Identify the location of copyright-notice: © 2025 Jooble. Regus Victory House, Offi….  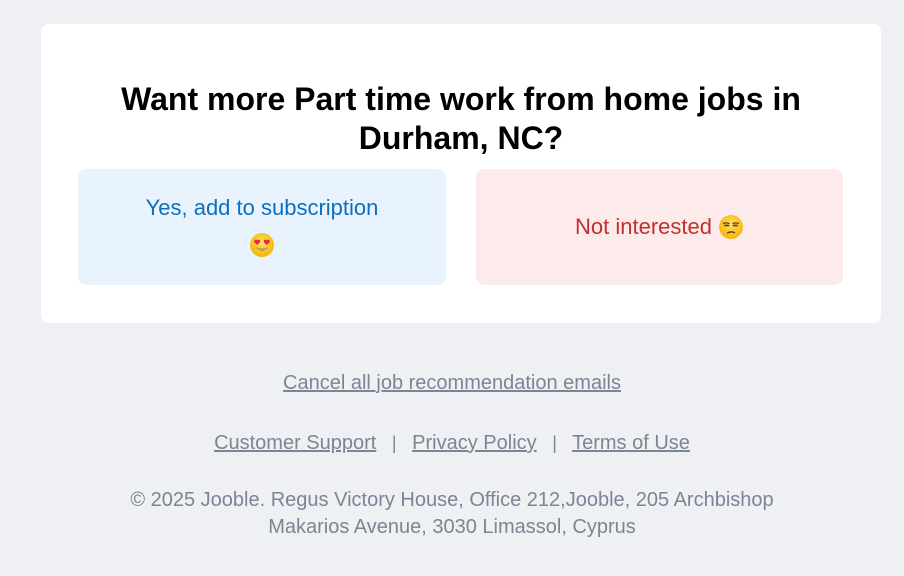
(452, 514).